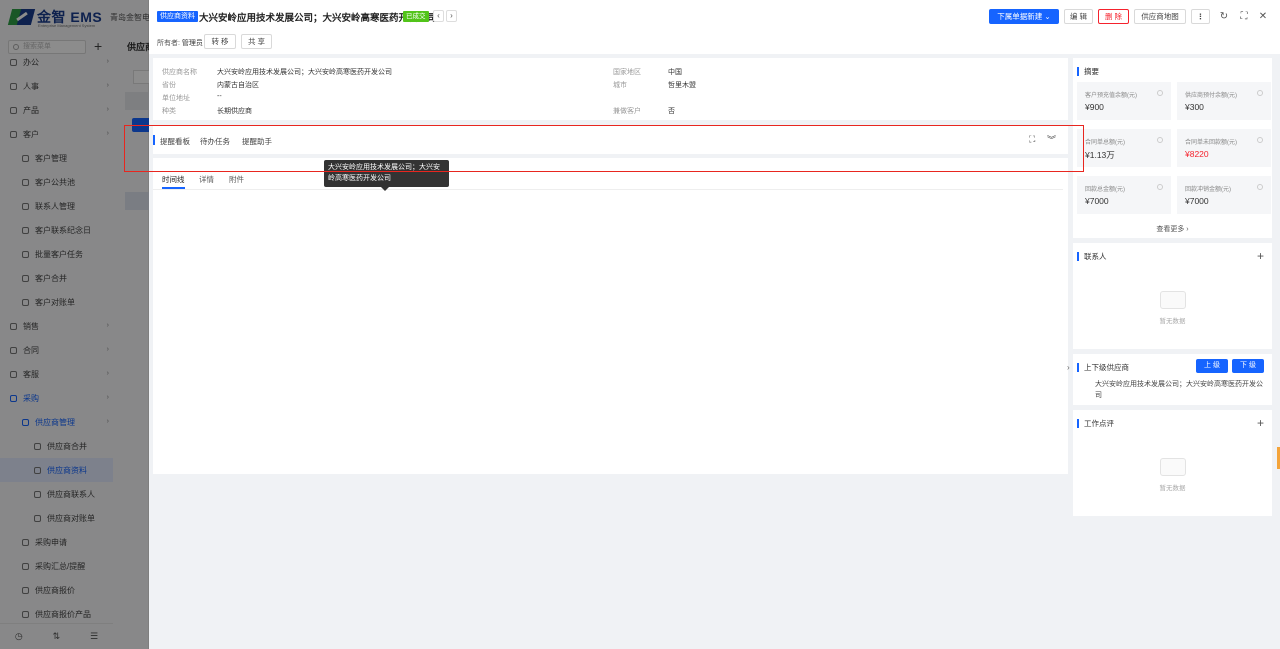  I want to click on contacts-title: 联系人, so click(1092, 256).